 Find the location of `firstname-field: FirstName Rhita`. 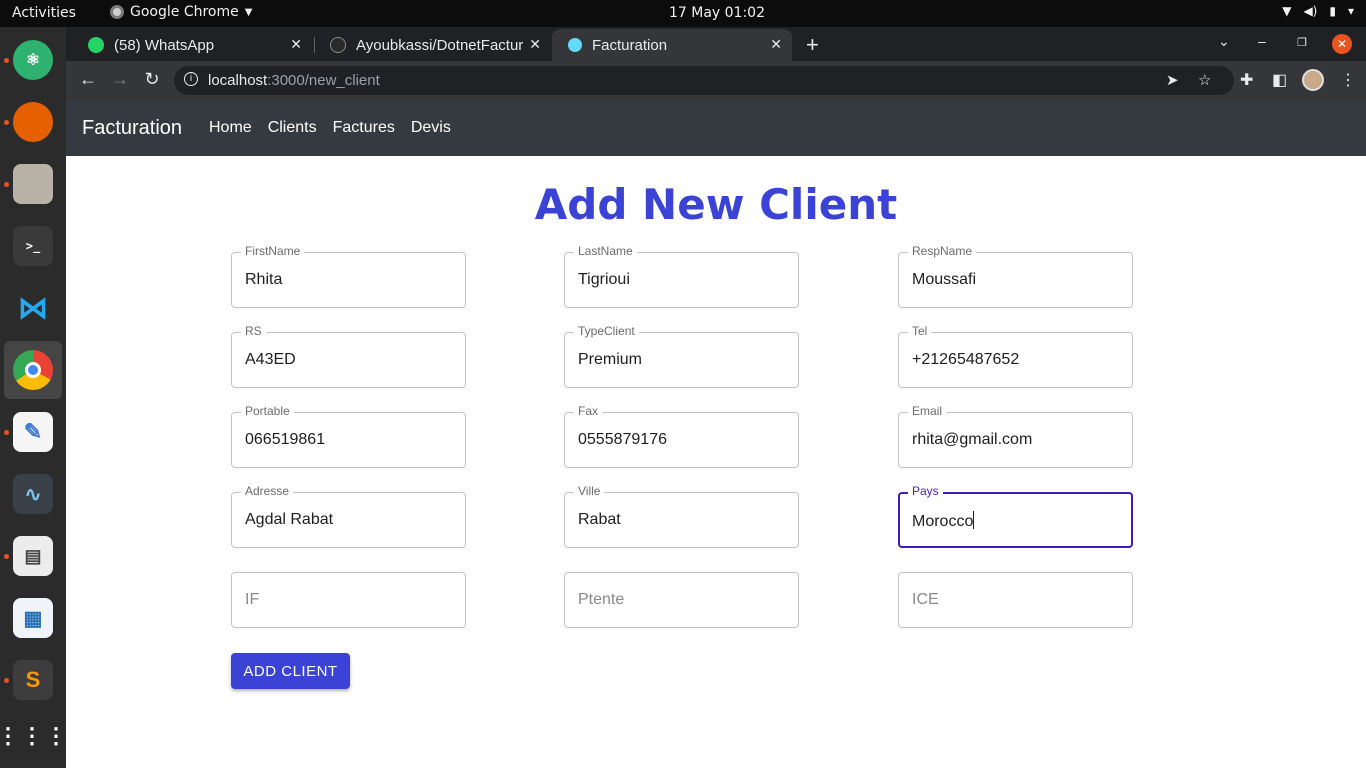

firstname-field: FirstName Rhita is located at coordinates (348, 276).